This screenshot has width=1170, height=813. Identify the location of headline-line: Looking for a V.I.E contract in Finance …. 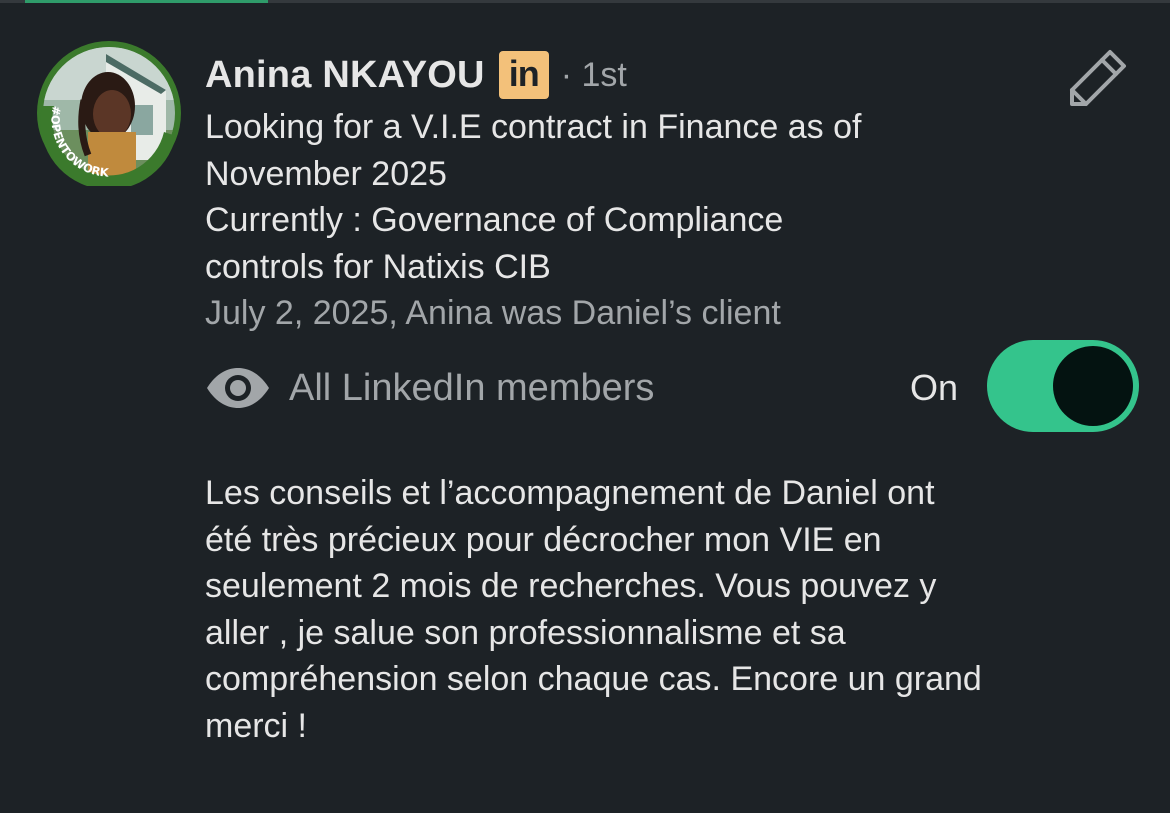
(533, 127).